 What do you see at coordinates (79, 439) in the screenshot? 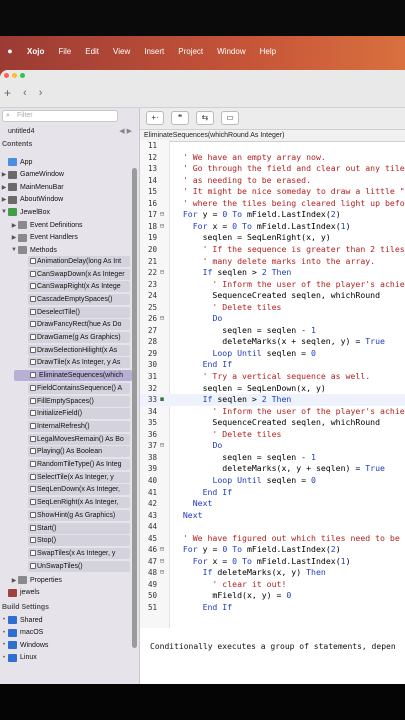
I see `method-item: LegalMovesRemain() As Bo` at bounding box center [79, 439].